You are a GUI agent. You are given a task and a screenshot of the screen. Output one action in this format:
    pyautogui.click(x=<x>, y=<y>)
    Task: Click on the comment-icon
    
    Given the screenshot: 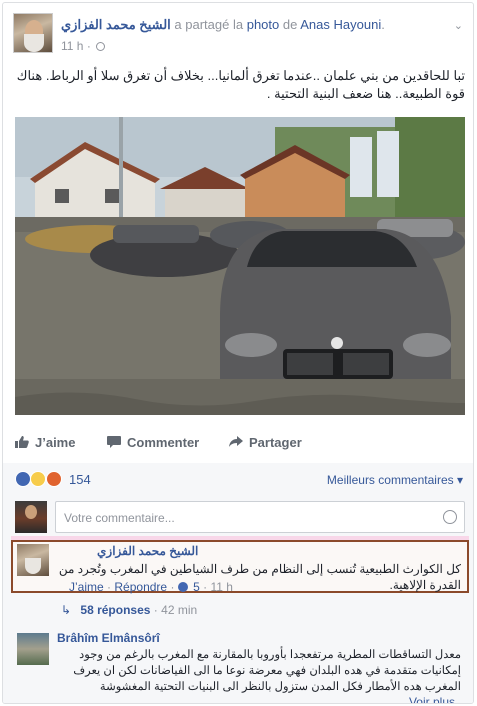 What is the action you would take?
    pyautogui.click(x=114, y=442)
    